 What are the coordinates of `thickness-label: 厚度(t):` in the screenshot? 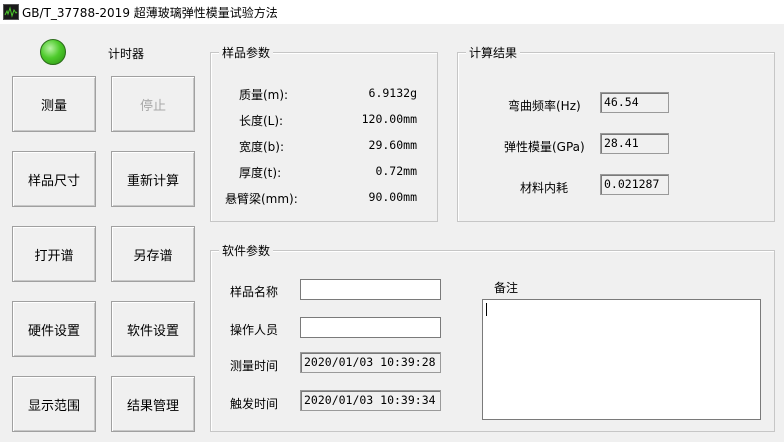 It's located at (260, 173).